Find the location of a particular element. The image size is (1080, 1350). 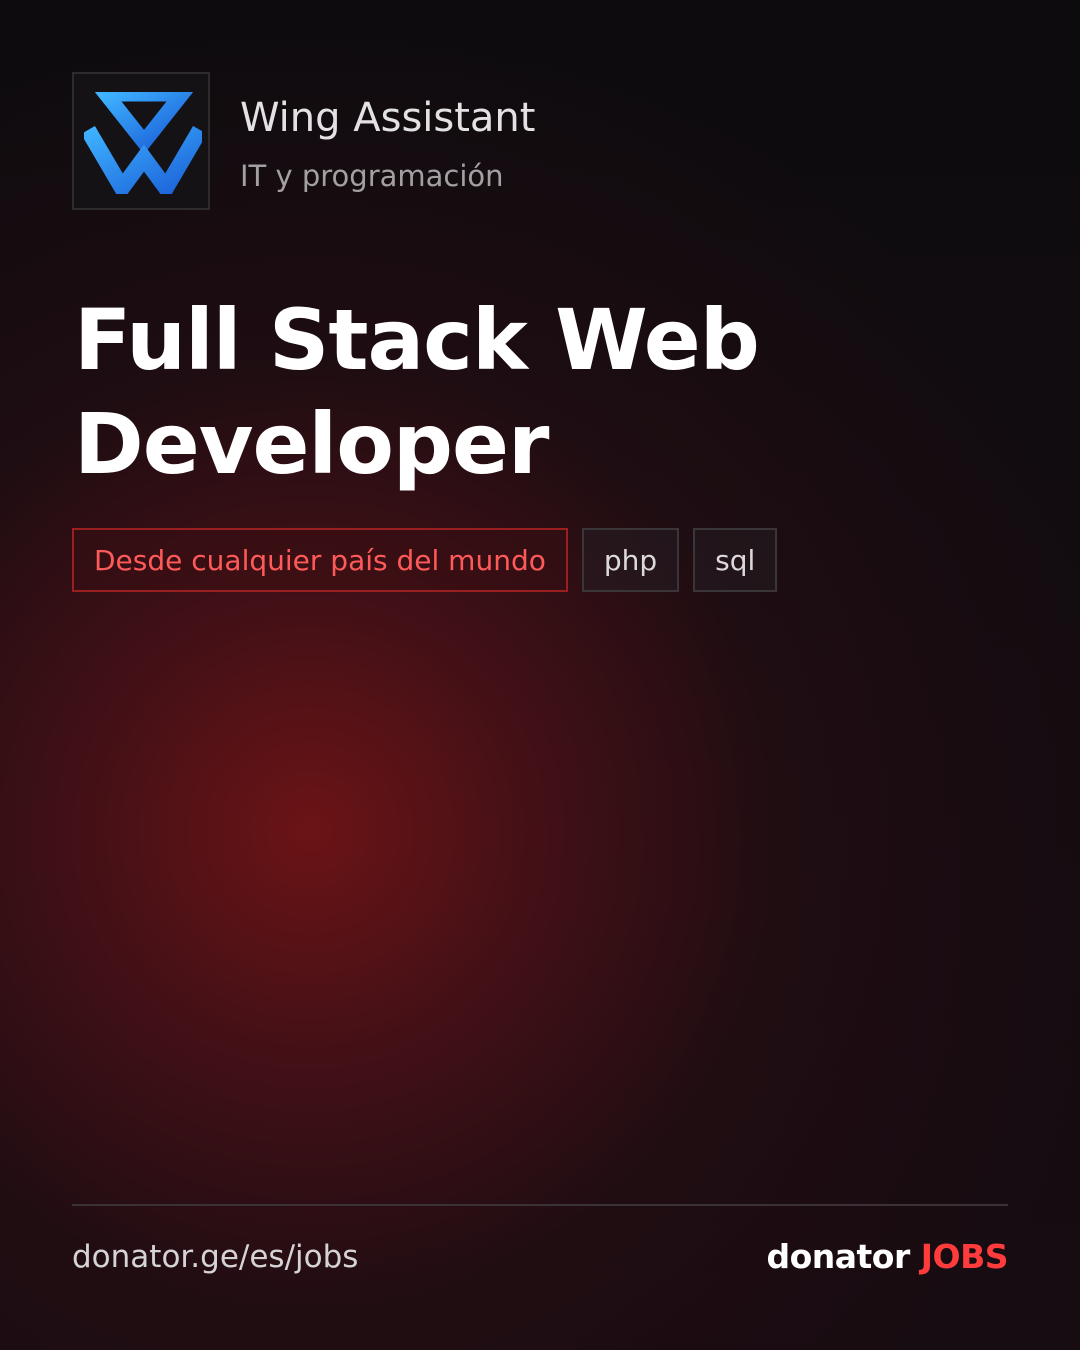

brand-logo: donator JOBS is located at coordinates (887, 1257).